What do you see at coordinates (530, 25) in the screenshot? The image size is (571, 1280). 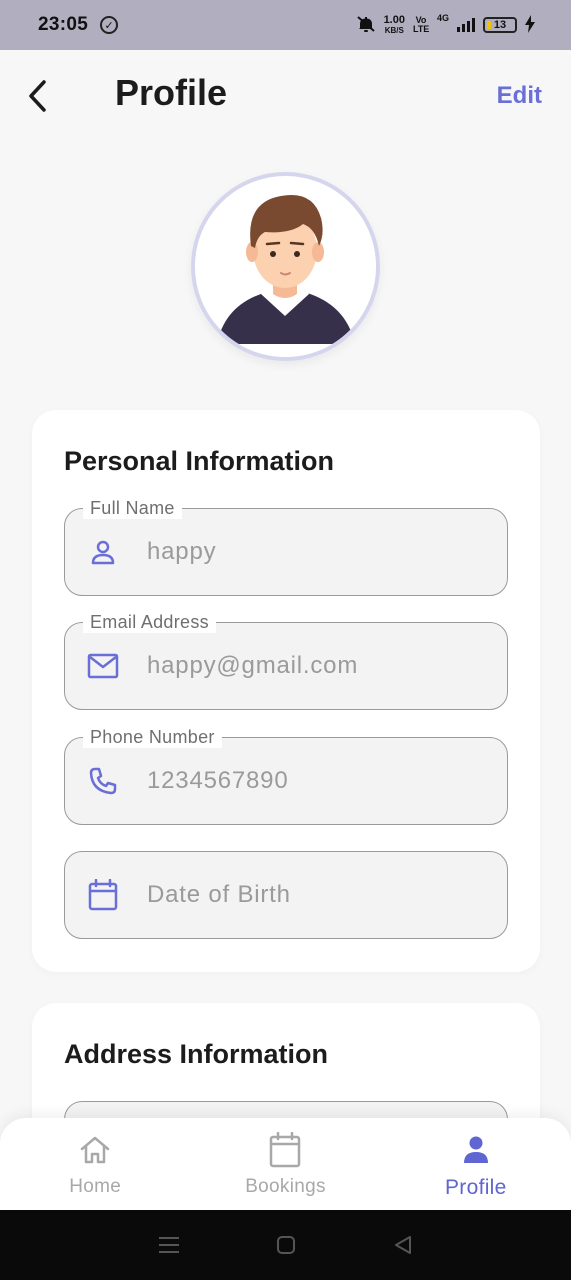 I see `charging-icon` at bounding box center [530, 25].